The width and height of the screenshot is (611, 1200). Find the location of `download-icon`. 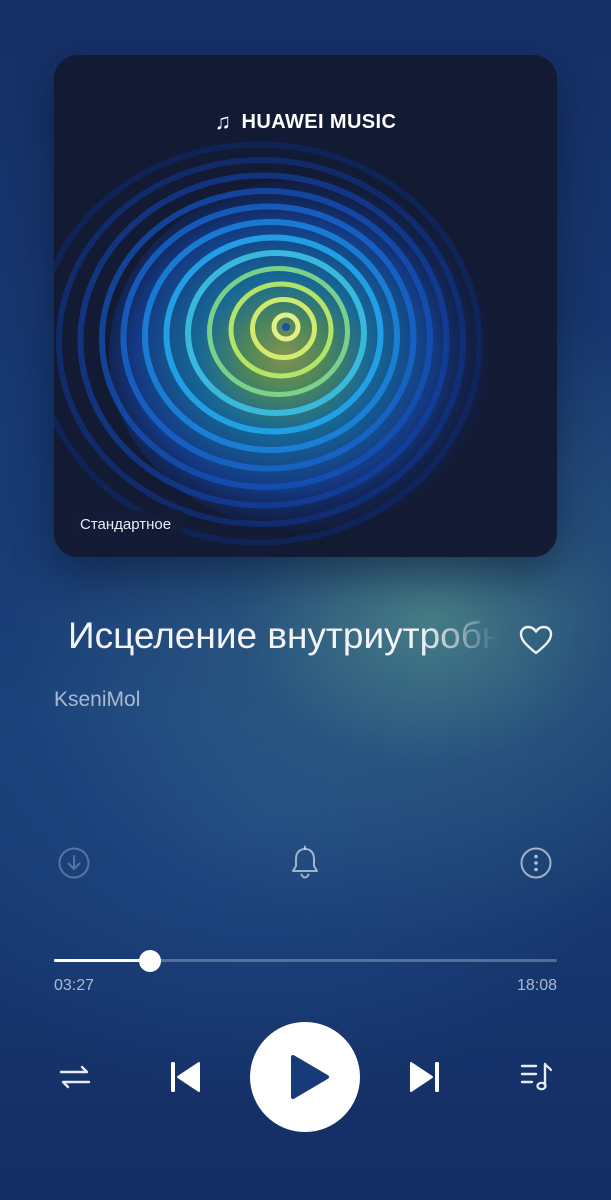

download-icon is located at coordinates (74, 863).